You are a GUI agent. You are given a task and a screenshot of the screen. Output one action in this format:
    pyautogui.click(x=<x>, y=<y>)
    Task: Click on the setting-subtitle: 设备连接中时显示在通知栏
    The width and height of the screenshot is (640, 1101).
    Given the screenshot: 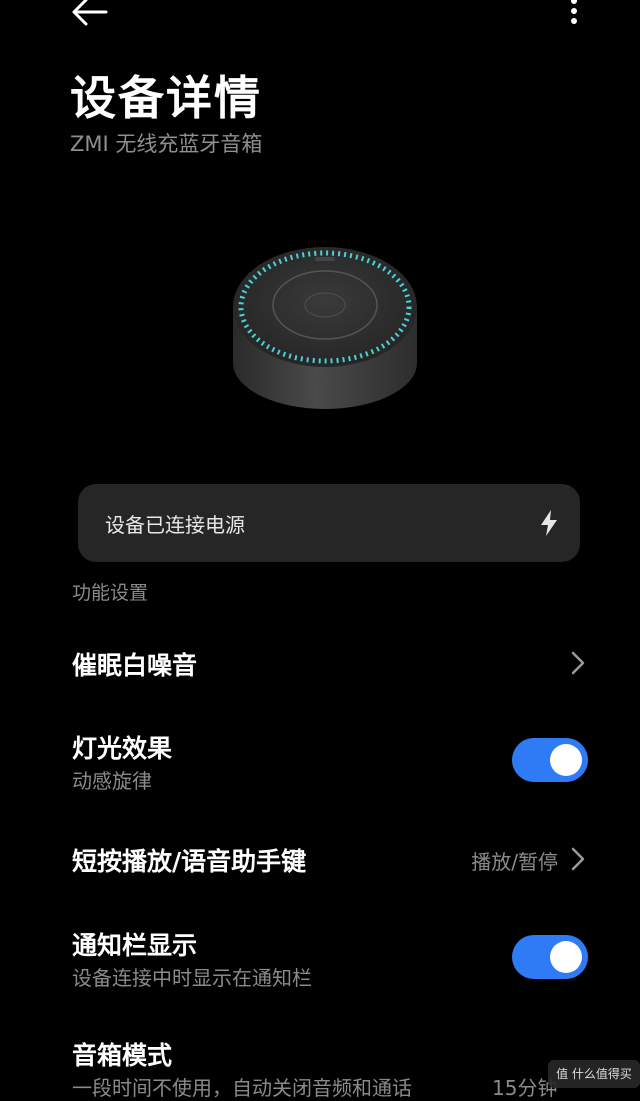 What is the action you would take?
    pyautogui.click(x=192, y=978)
    